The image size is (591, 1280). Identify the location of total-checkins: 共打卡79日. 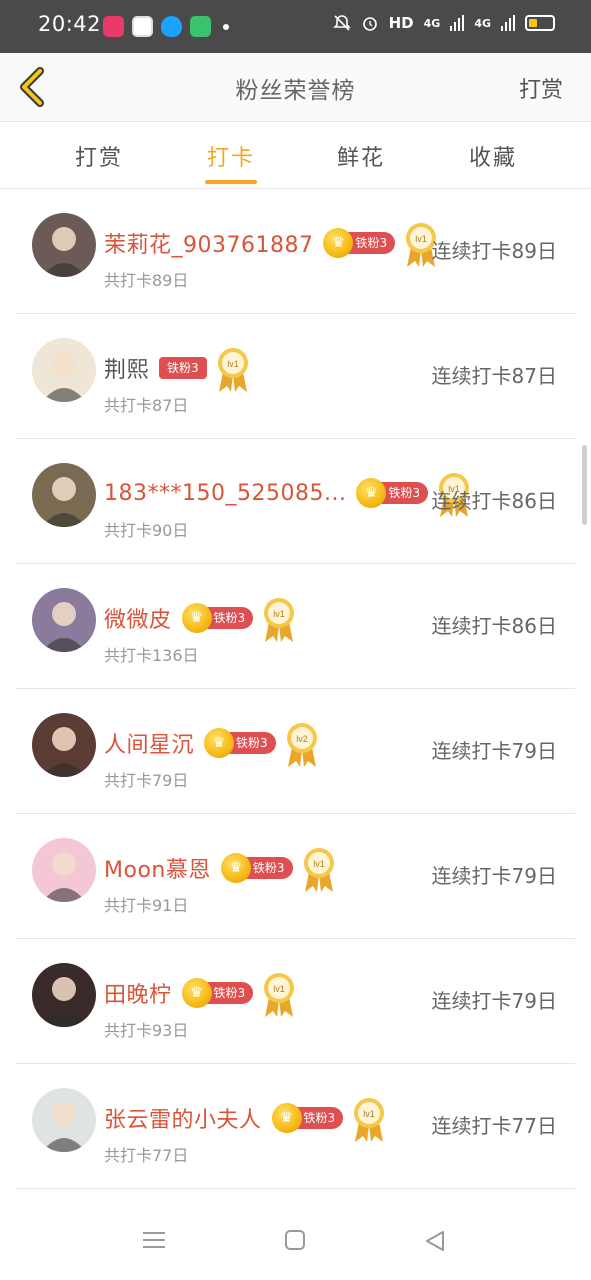
(146, 780).